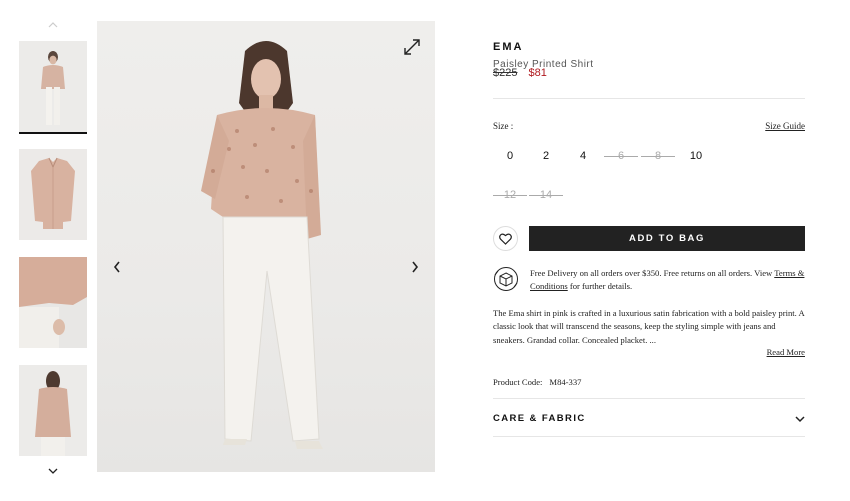  What do you see at coordinates (785, 126) in the screenshot?
I see `size-guide-link: Size Guide` at bounding box center [785, 126].